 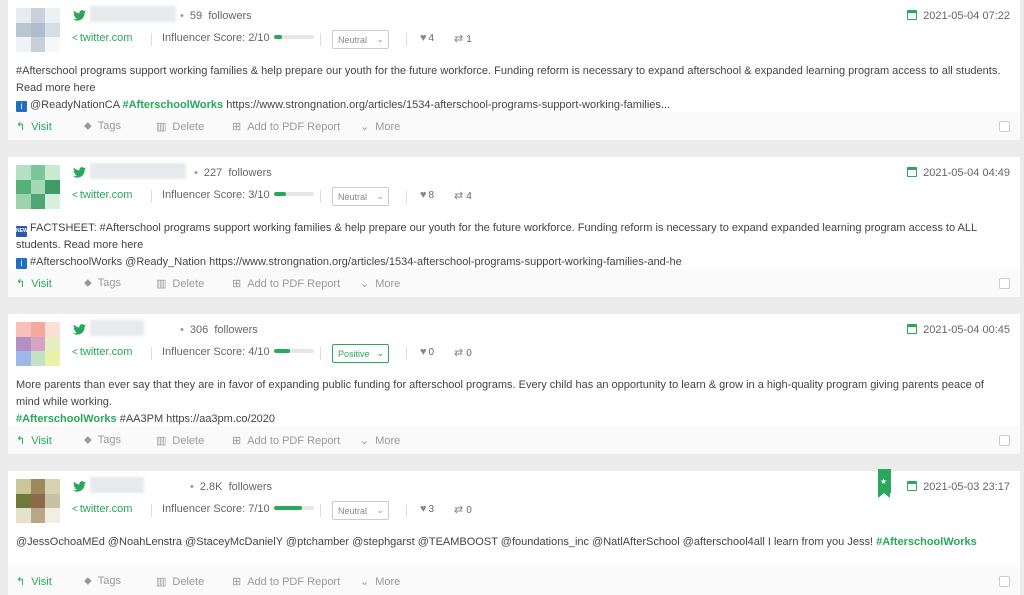 I want to click on likes-count: ♥ 4, so click(x=427, y=38).